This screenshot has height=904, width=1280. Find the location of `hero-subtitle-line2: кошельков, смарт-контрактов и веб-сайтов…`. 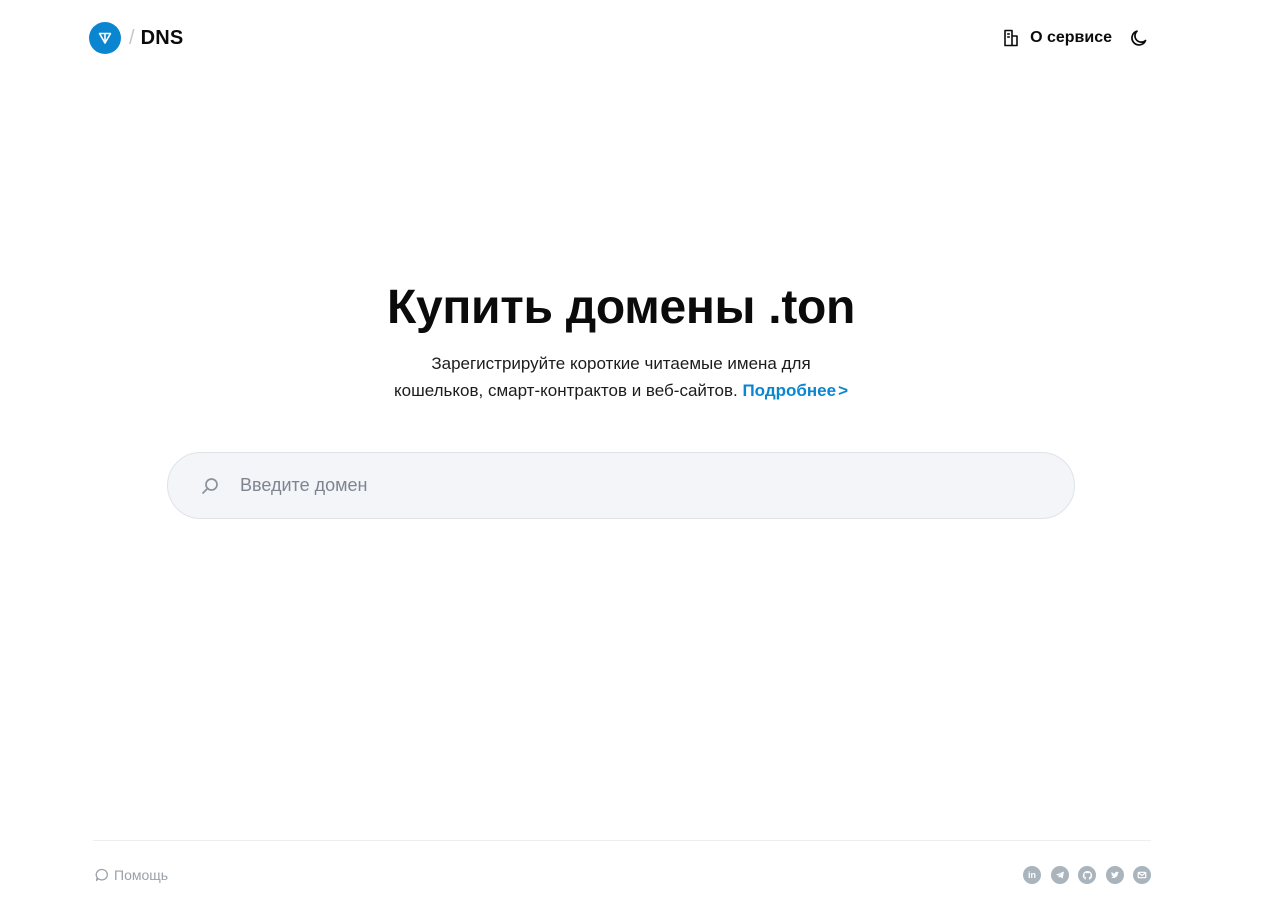

hero-subtitle-line2: кошельков, смарт-контрактов и веб-сайтов… is located at coordinates (566, 390).